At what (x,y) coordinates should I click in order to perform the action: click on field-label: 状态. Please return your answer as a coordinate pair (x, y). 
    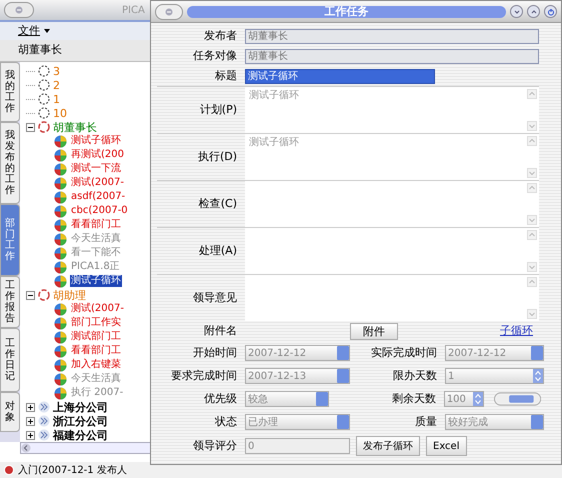
    Looking at the image, I should click on (226, 422).